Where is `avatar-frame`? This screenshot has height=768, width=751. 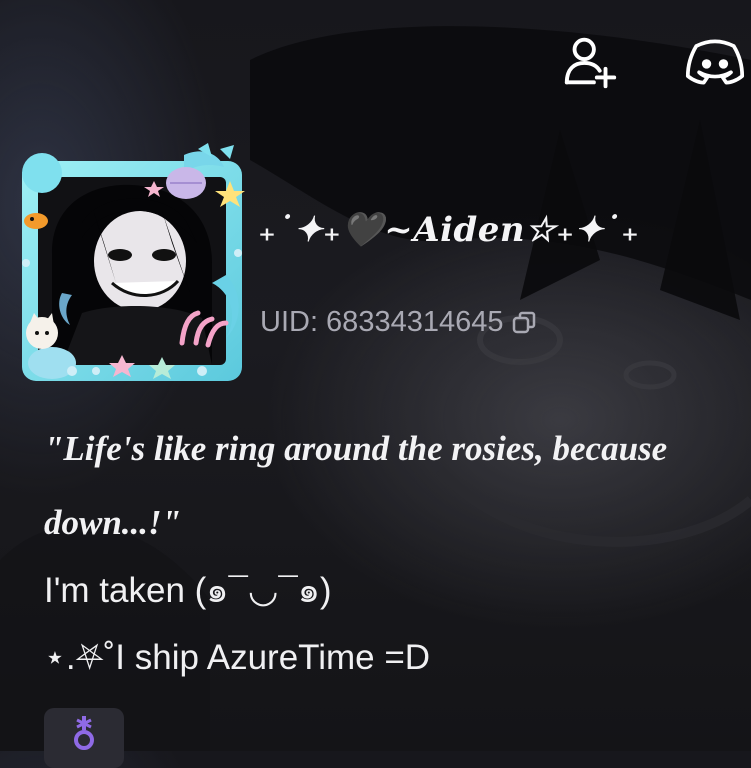
avatar-frame is located at coordinates (132, 265).